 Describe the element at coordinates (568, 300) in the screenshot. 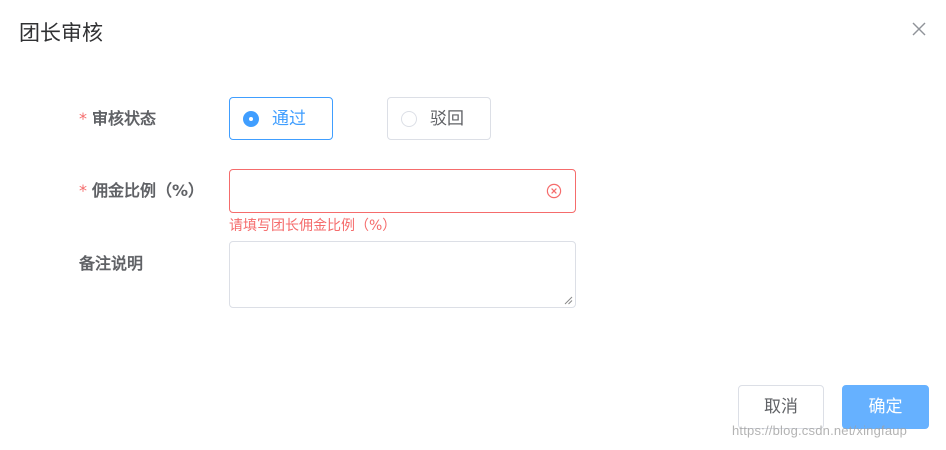

I see `resize-handle-icon` at that location.